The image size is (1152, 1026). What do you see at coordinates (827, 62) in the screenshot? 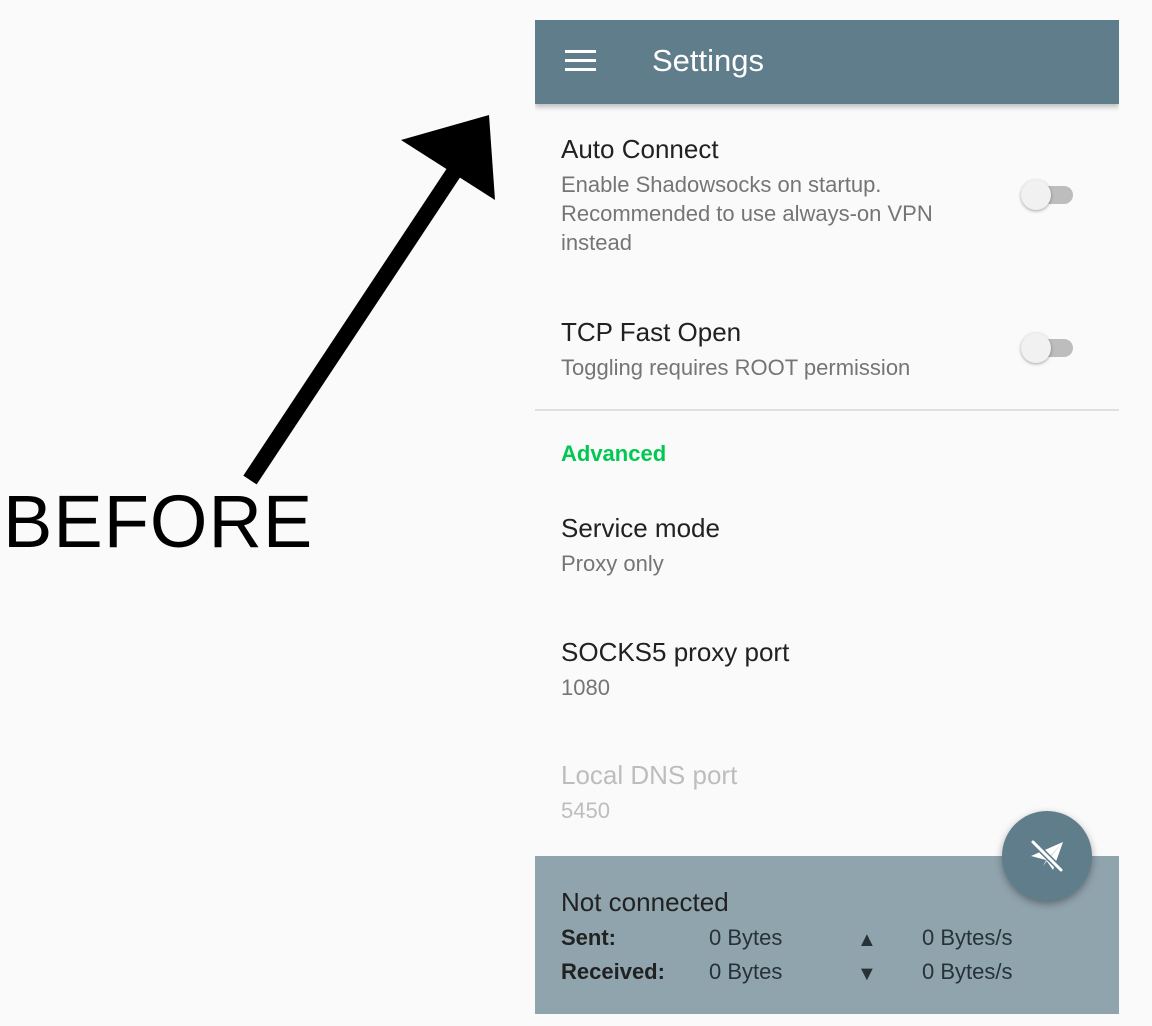
I see `app-toolbar: Settings` at bounding box center [827, 62].